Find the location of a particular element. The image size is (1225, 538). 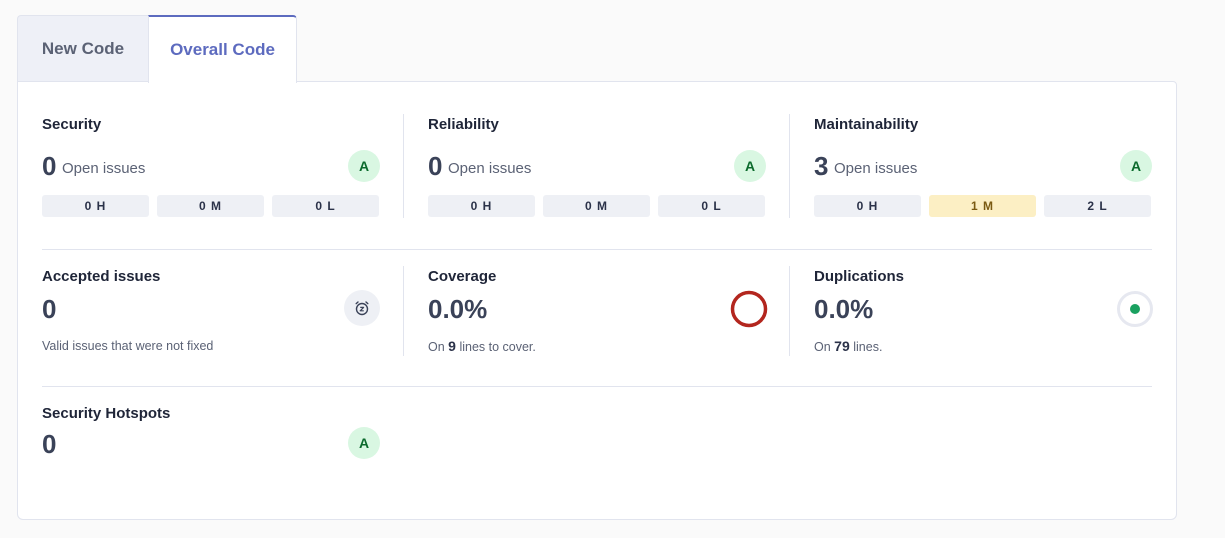

accepted-issues-subtitle: Valid issues that were not fixed is located at coordinates (128, 346).